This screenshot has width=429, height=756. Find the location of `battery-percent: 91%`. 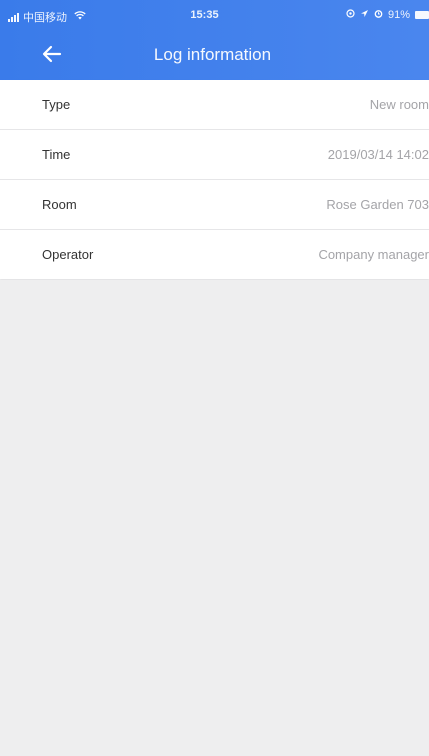

battery-percent: 91% is located at coordinates (398, 15).